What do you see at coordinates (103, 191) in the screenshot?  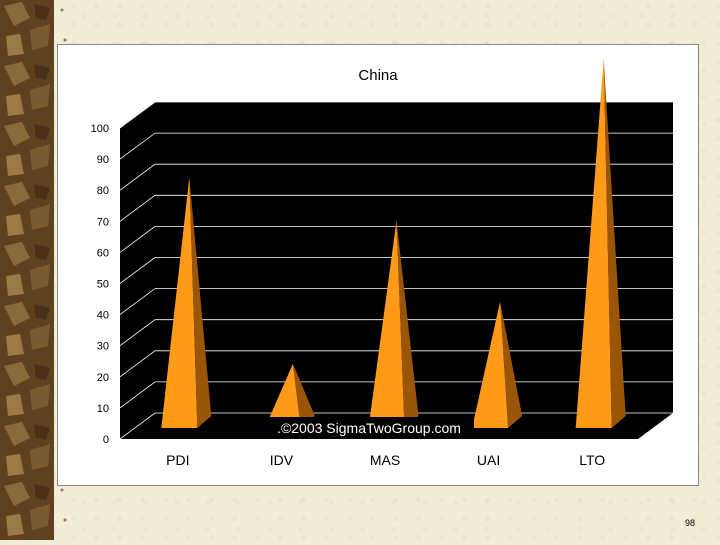 I see `y-tick-label: 80` at bounding box center [103, 191].